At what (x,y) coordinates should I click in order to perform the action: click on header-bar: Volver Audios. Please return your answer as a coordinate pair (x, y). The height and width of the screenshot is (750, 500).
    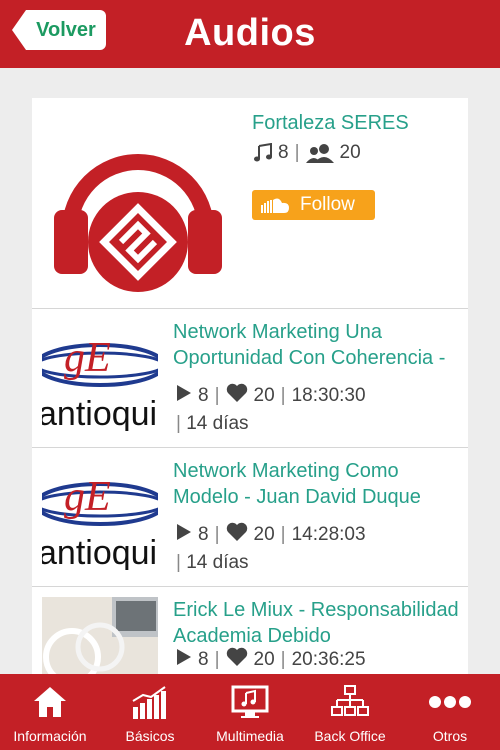
    Looking at the image, I should click on (250, 34).